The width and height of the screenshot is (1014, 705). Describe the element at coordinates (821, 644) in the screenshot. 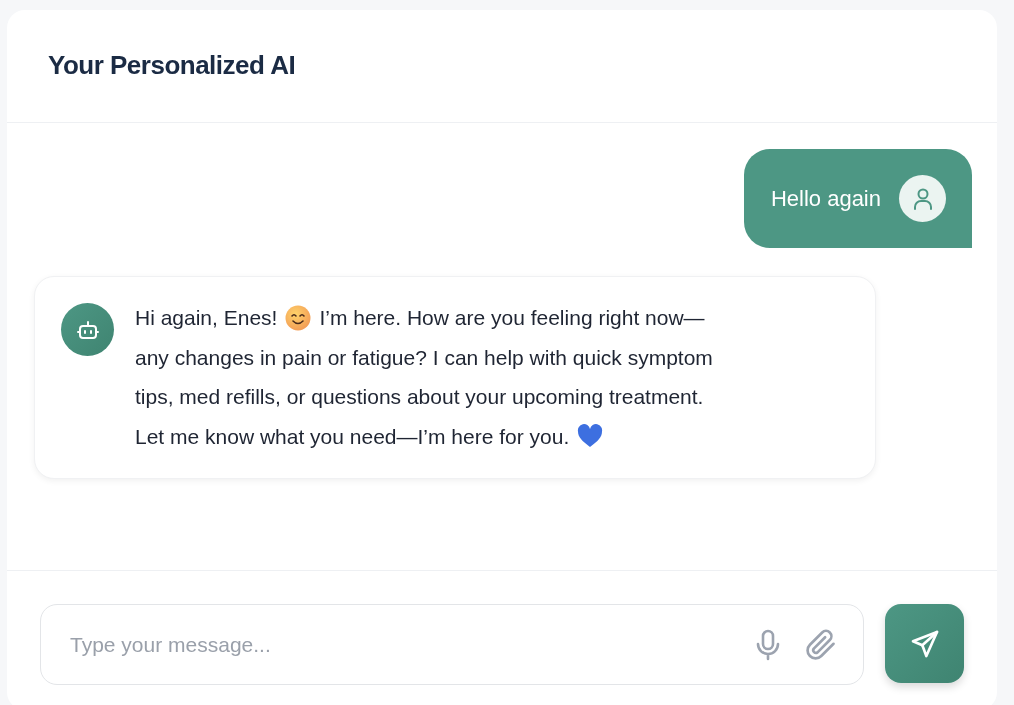

I see `paperclip-icon` at that location.